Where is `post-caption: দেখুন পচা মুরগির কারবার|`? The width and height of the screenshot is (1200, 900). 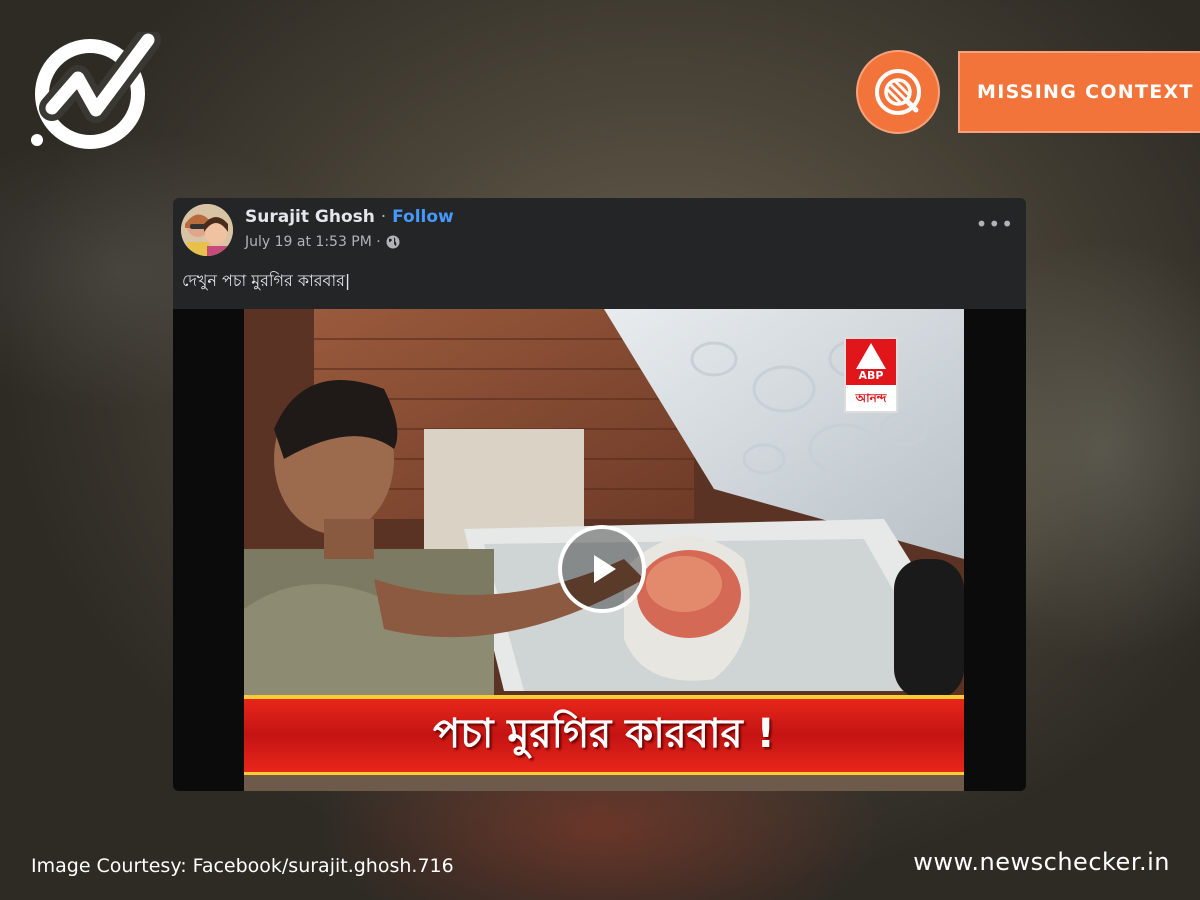
post-caption: দেখুন পচা মুরগির কারবার| is located at coordinates (266, 280).